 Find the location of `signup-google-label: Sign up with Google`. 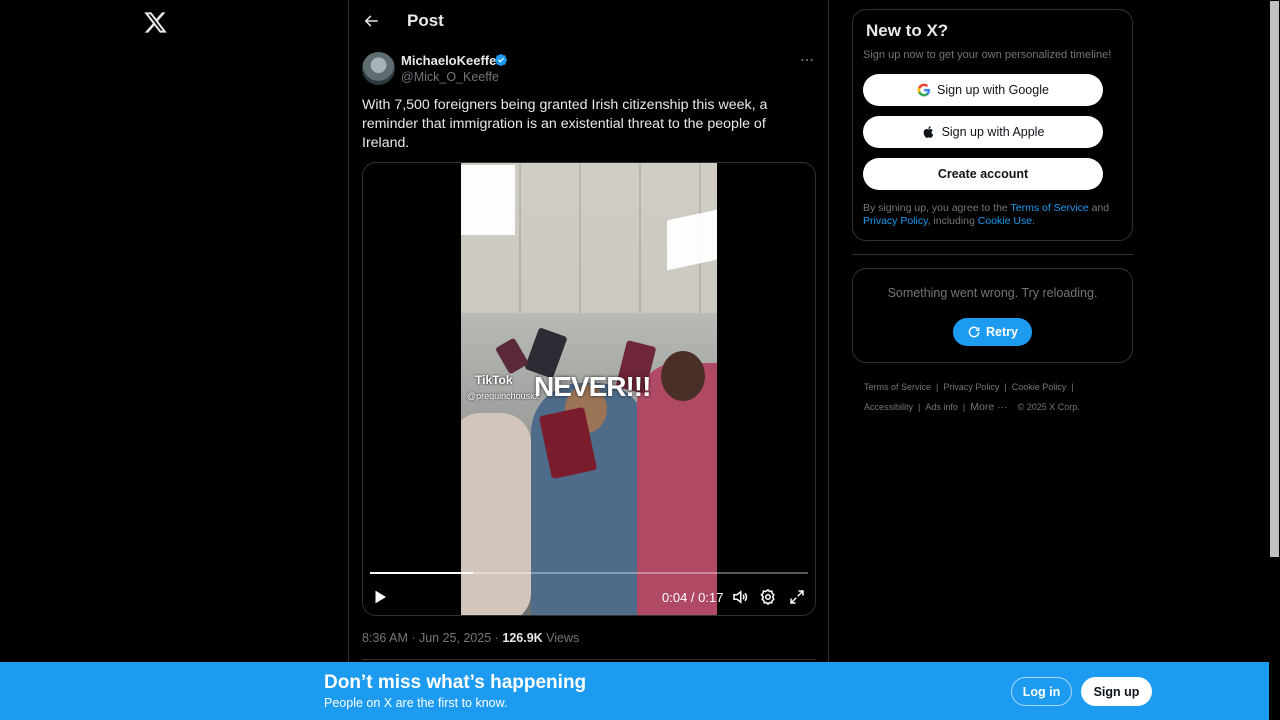

signup-google-label: Sign up with Google is located at coordinates (993, 90).